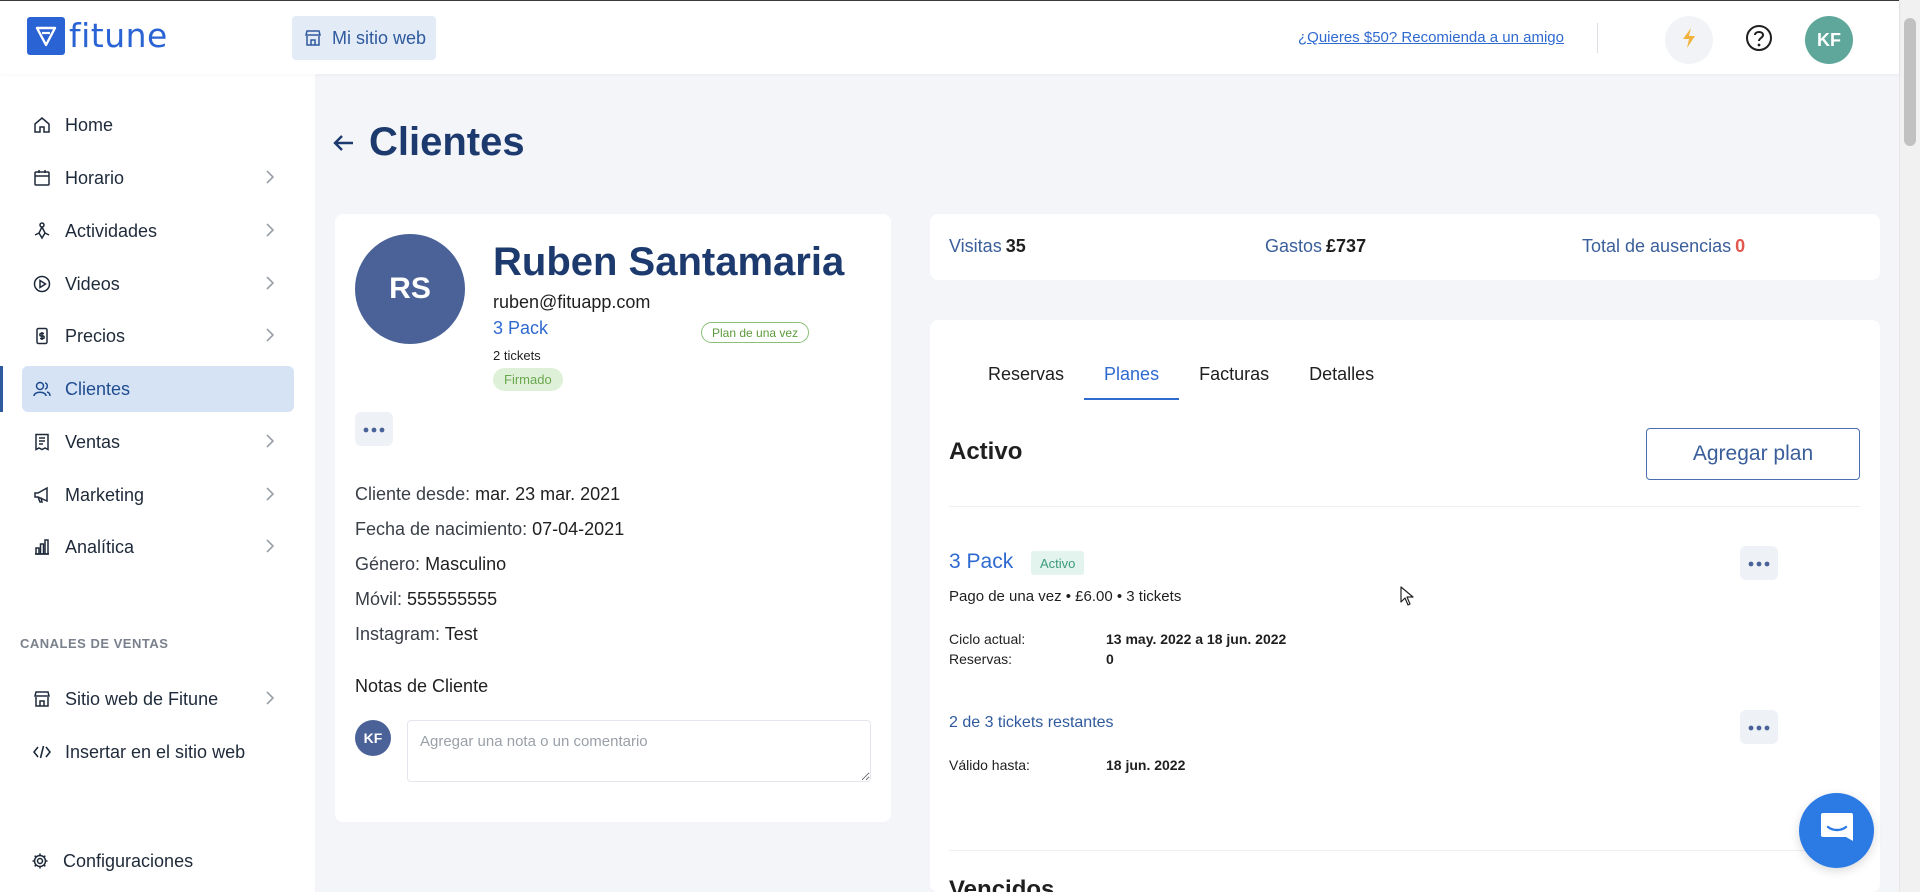  Describe the element at coordinates (1234, 374) in the screenshot. I see `tab-facturas: Facturas` at that location.